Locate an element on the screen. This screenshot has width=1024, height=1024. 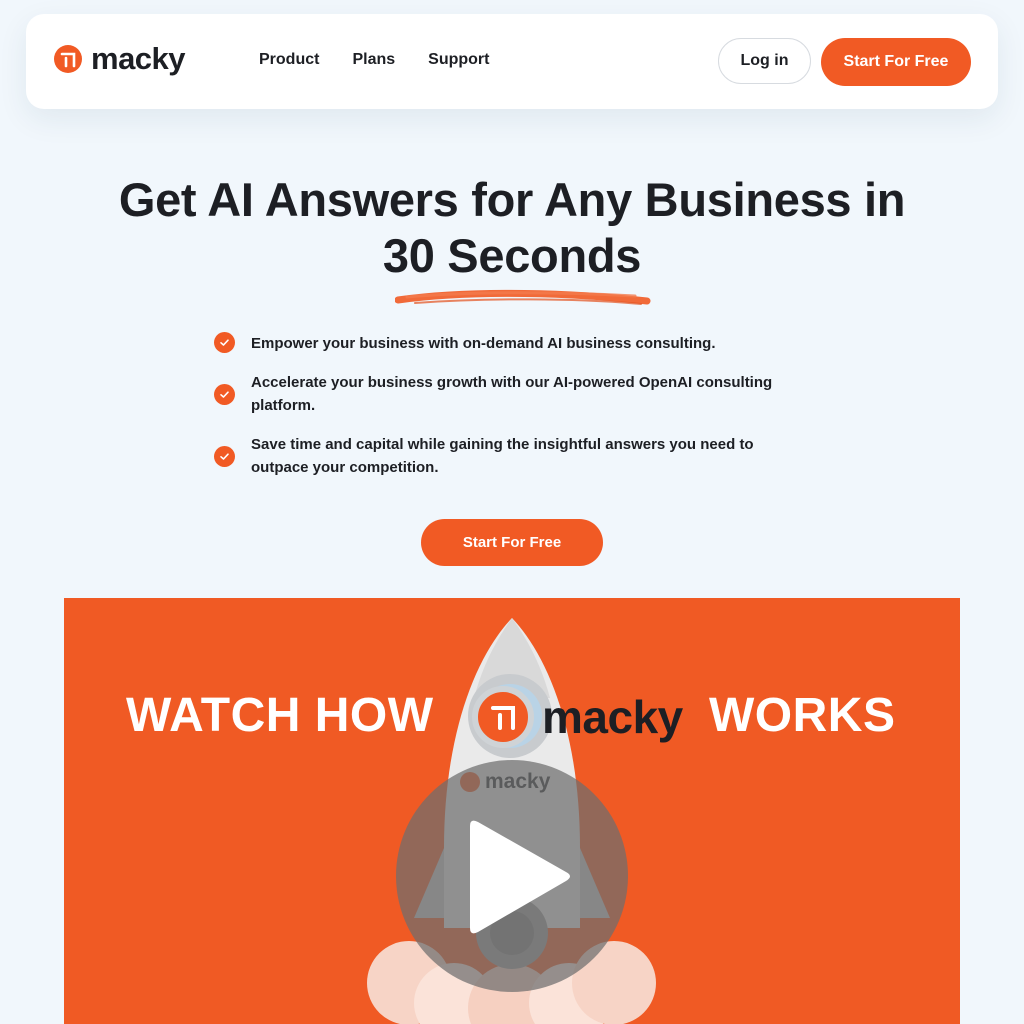
video-title-right: WORKS is located at coordinates (802, 715).